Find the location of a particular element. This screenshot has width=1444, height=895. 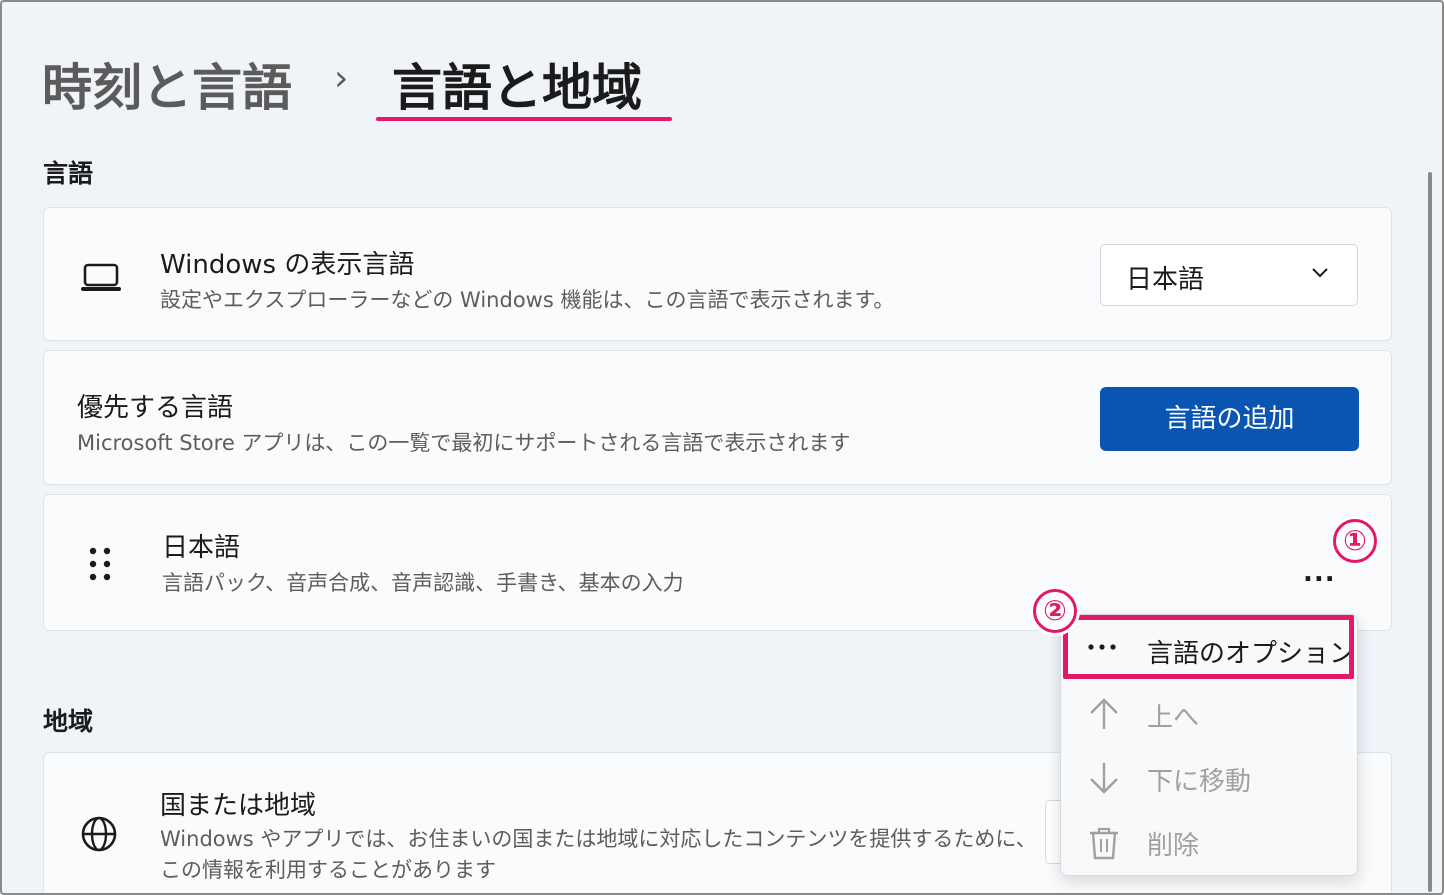

display-language-description: 設定やエクスプローラーなどの Windows 機能は、この言語で表示されます。 is located at coordinates (527, 300).